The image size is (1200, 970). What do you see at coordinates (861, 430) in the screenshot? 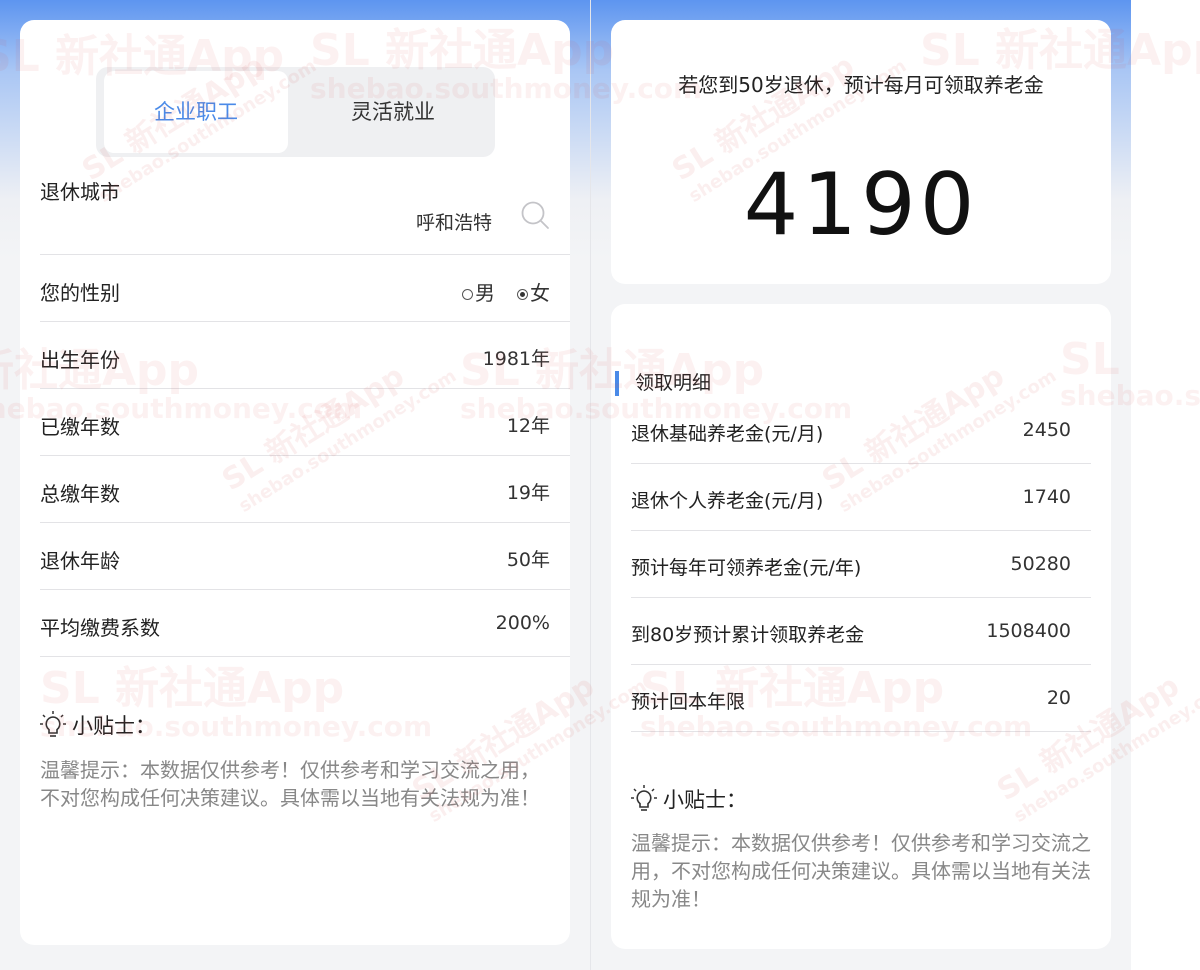
I see `detail-row: 退休基础养老金(元/月) 2450` at bounding box center [861, 430].